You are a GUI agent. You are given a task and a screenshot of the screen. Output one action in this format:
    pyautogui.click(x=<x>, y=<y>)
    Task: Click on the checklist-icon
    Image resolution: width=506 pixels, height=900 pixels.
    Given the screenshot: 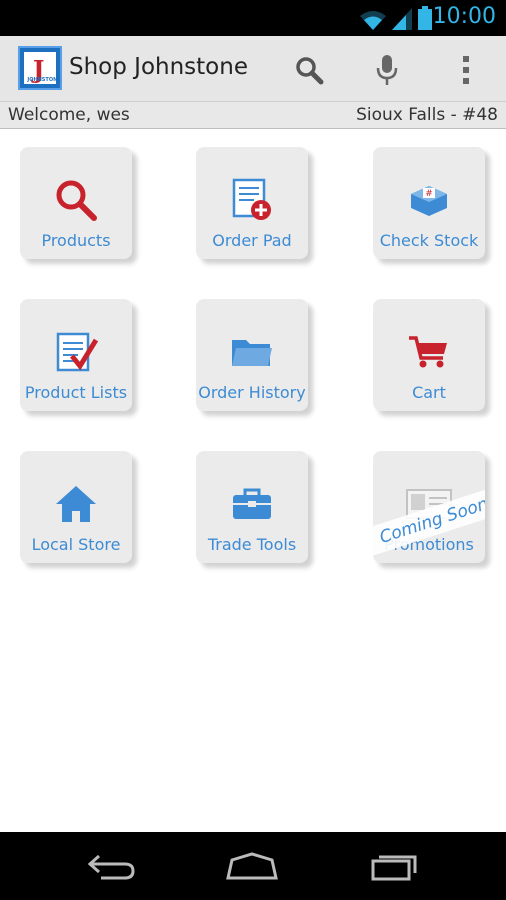 What is the action you would take?
    pyautogui.click(x=77, y=352)
    